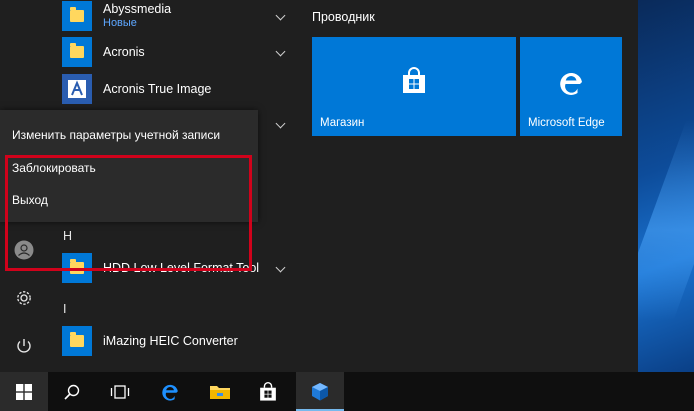 The height and width of the screenshot is (411, 694). I want to click on search-button, so click(72, 391).